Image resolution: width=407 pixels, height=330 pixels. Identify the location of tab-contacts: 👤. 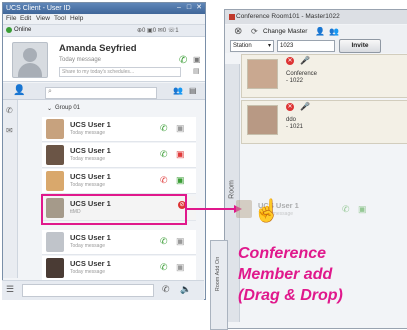
(19, 90).